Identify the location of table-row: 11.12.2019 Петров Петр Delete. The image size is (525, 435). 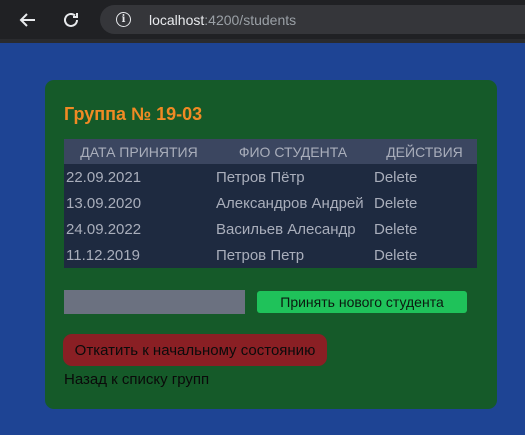
(270, 255).